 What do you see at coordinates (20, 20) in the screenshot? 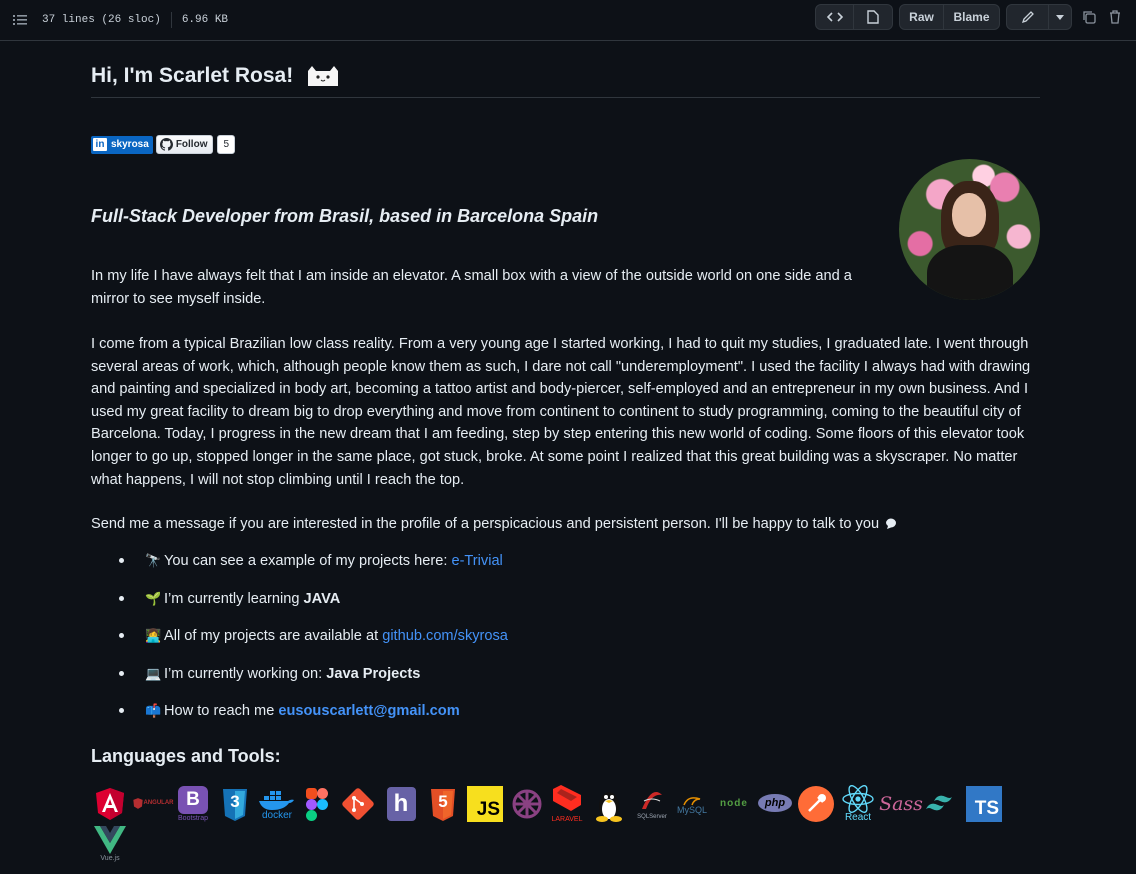
I see `outline-icon` at bounding box center [20, 20].